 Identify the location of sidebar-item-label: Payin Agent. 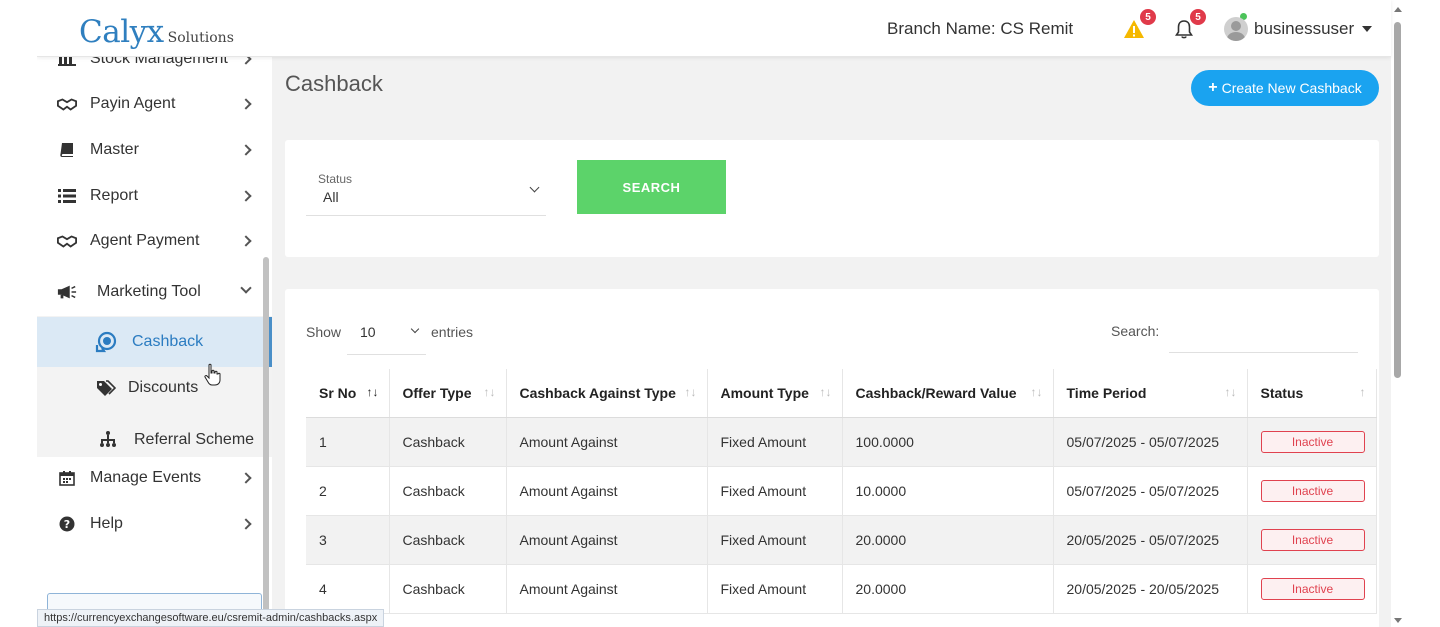
(133, 103).